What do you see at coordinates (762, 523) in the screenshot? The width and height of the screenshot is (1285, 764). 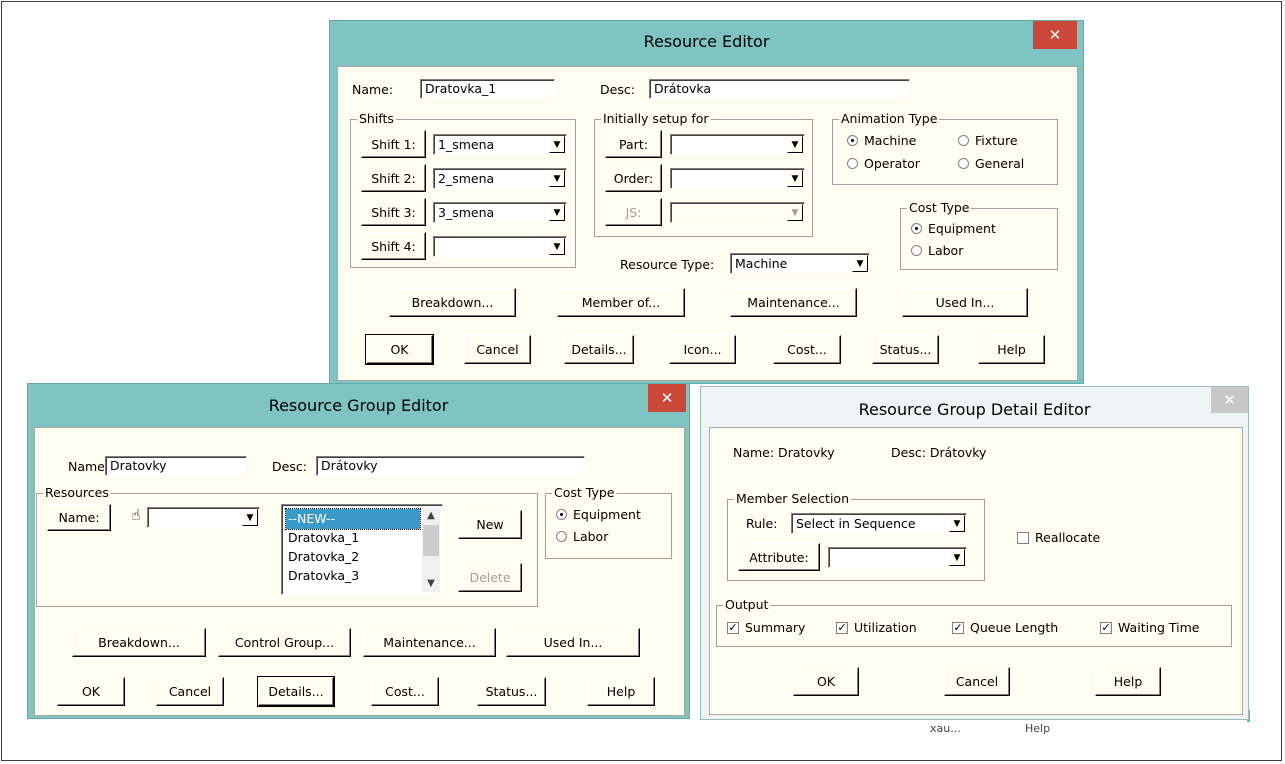 I see `rule-label: Rule:` at bounding box center [762, 523].